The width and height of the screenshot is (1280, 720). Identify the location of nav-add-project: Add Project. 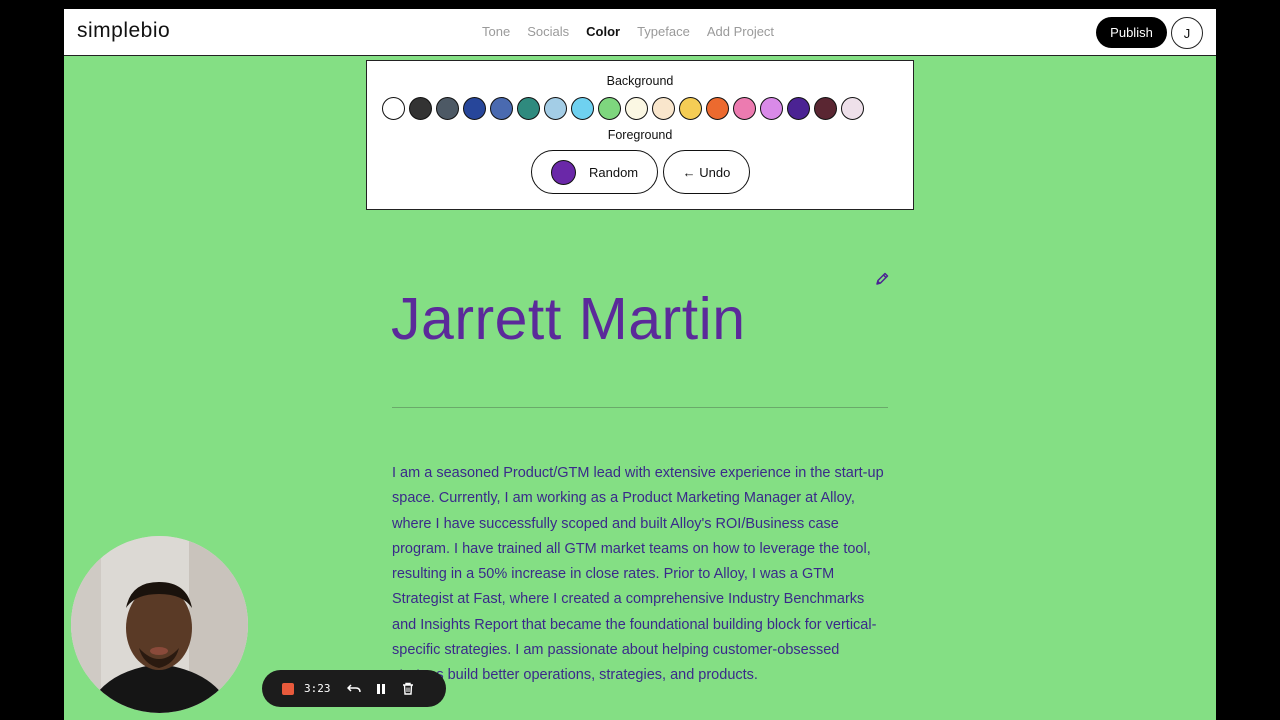
(740, 31).